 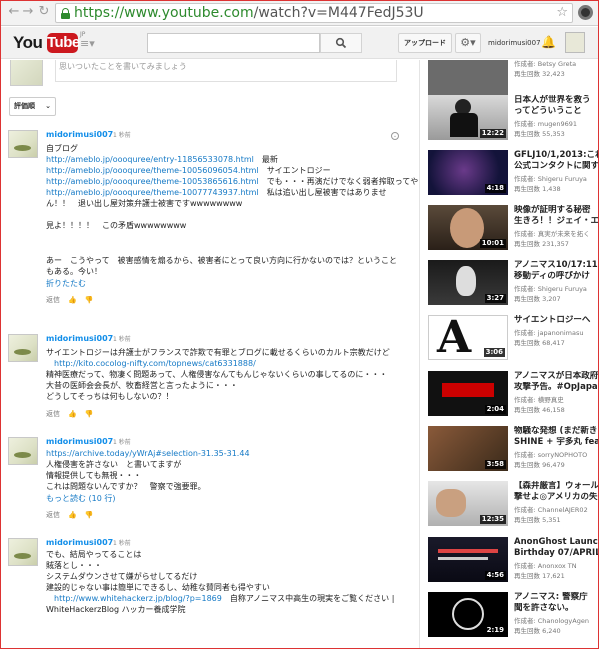 I want to click on video-title: SHINE + 宇多丸 feat, so click(x=556, y=442).